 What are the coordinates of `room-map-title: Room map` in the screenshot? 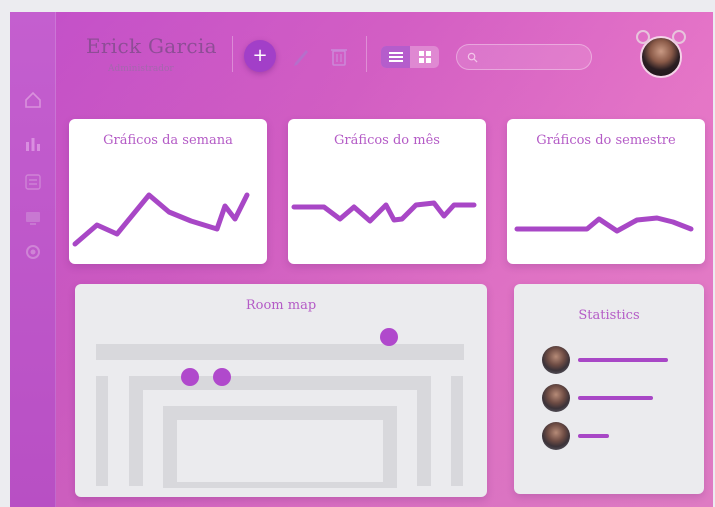 It's located at (281, 305).